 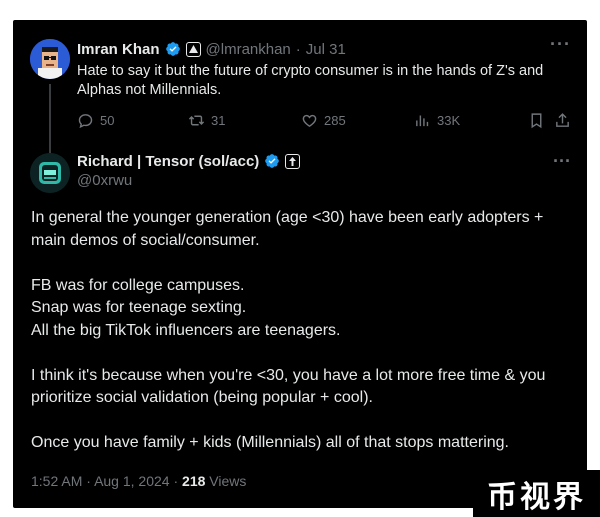 What do you see at coordinates (228, 481) in the screenshot?
I see `views-label: Views` at bounding box center [228, 481].